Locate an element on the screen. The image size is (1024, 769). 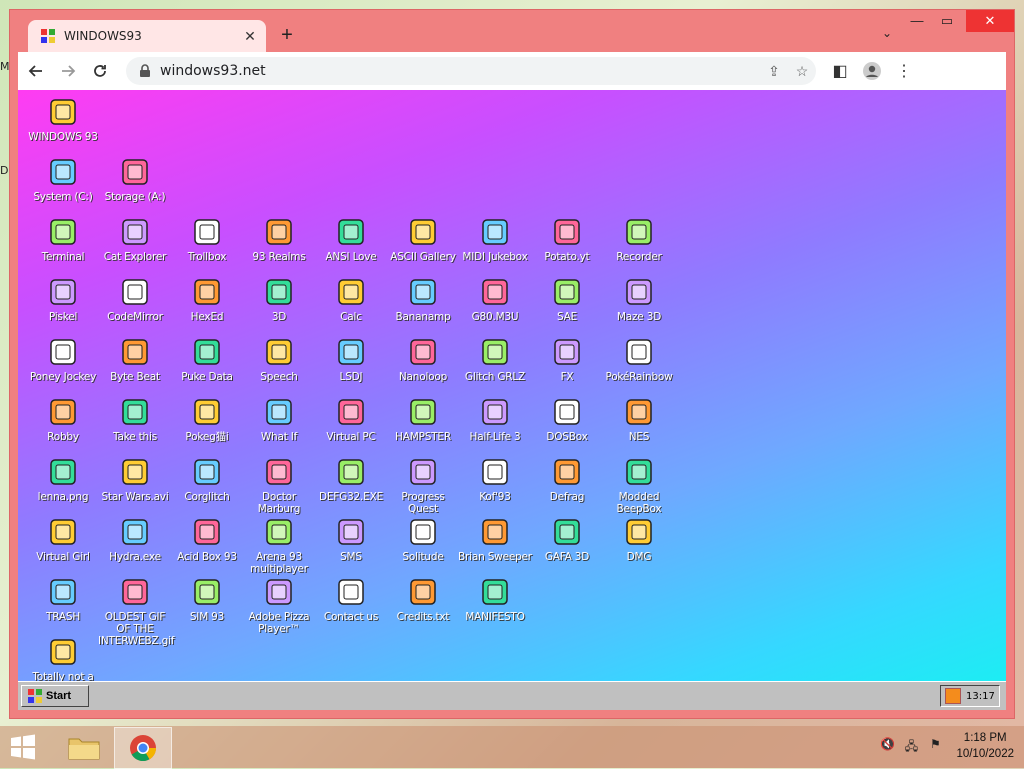
desktop-icon-ansi: ANSI Love is located at coordinates (351, 239).